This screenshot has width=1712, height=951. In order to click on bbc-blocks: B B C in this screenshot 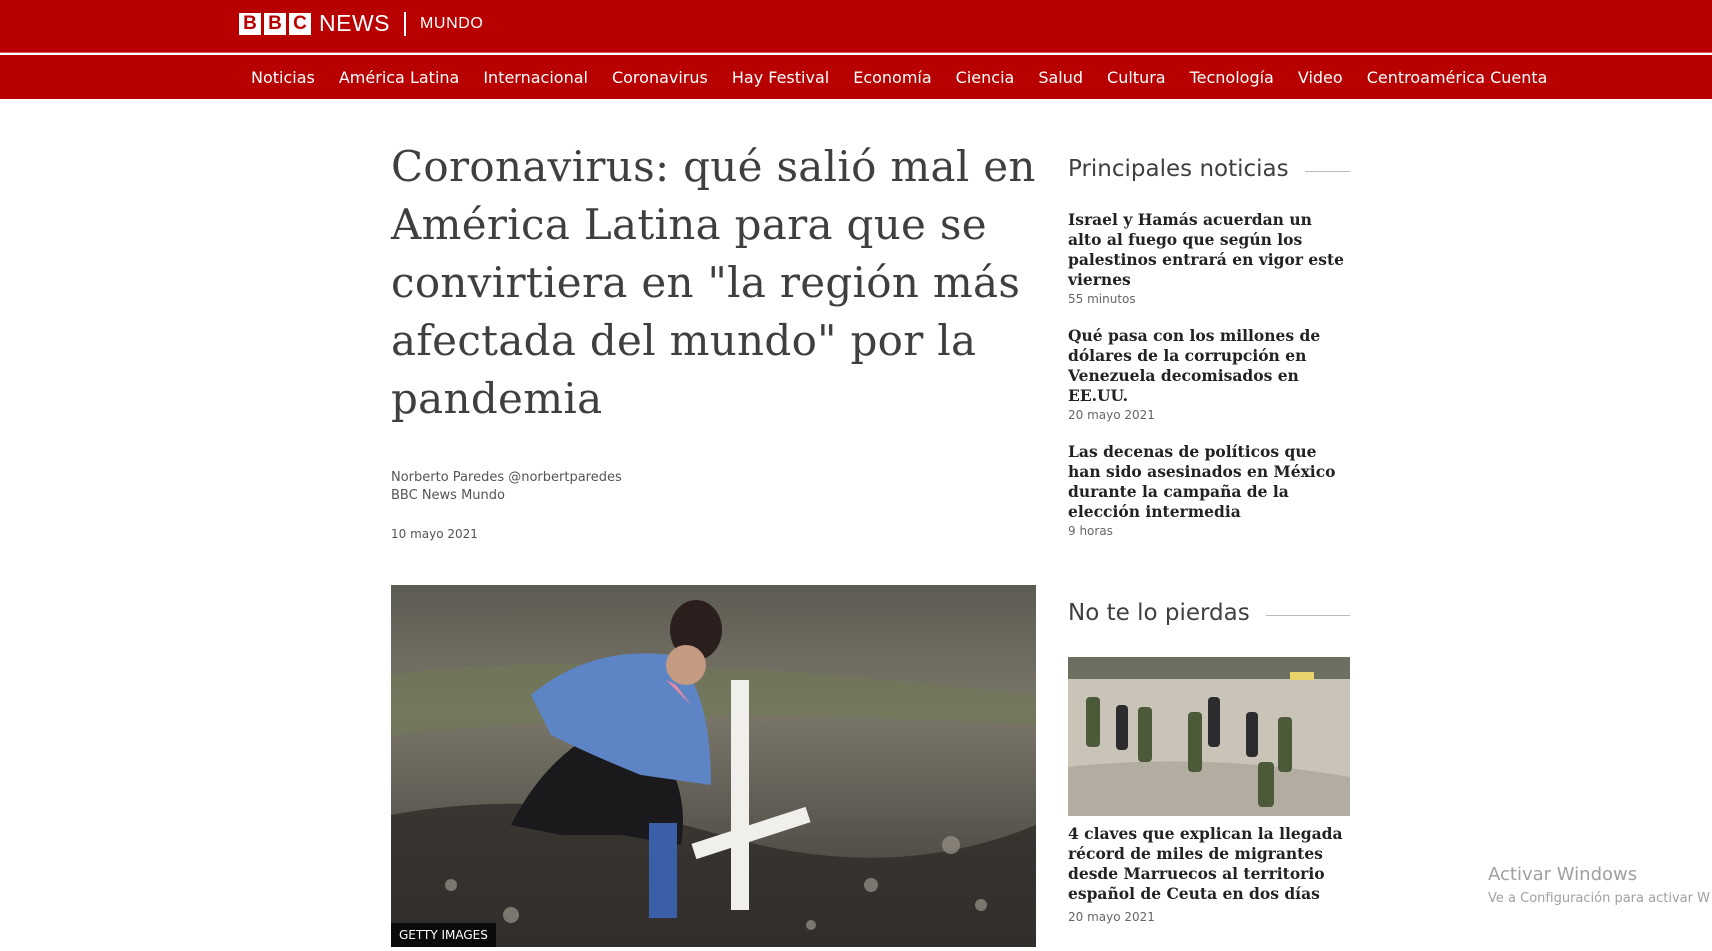, I will do `click(275, 23)`.